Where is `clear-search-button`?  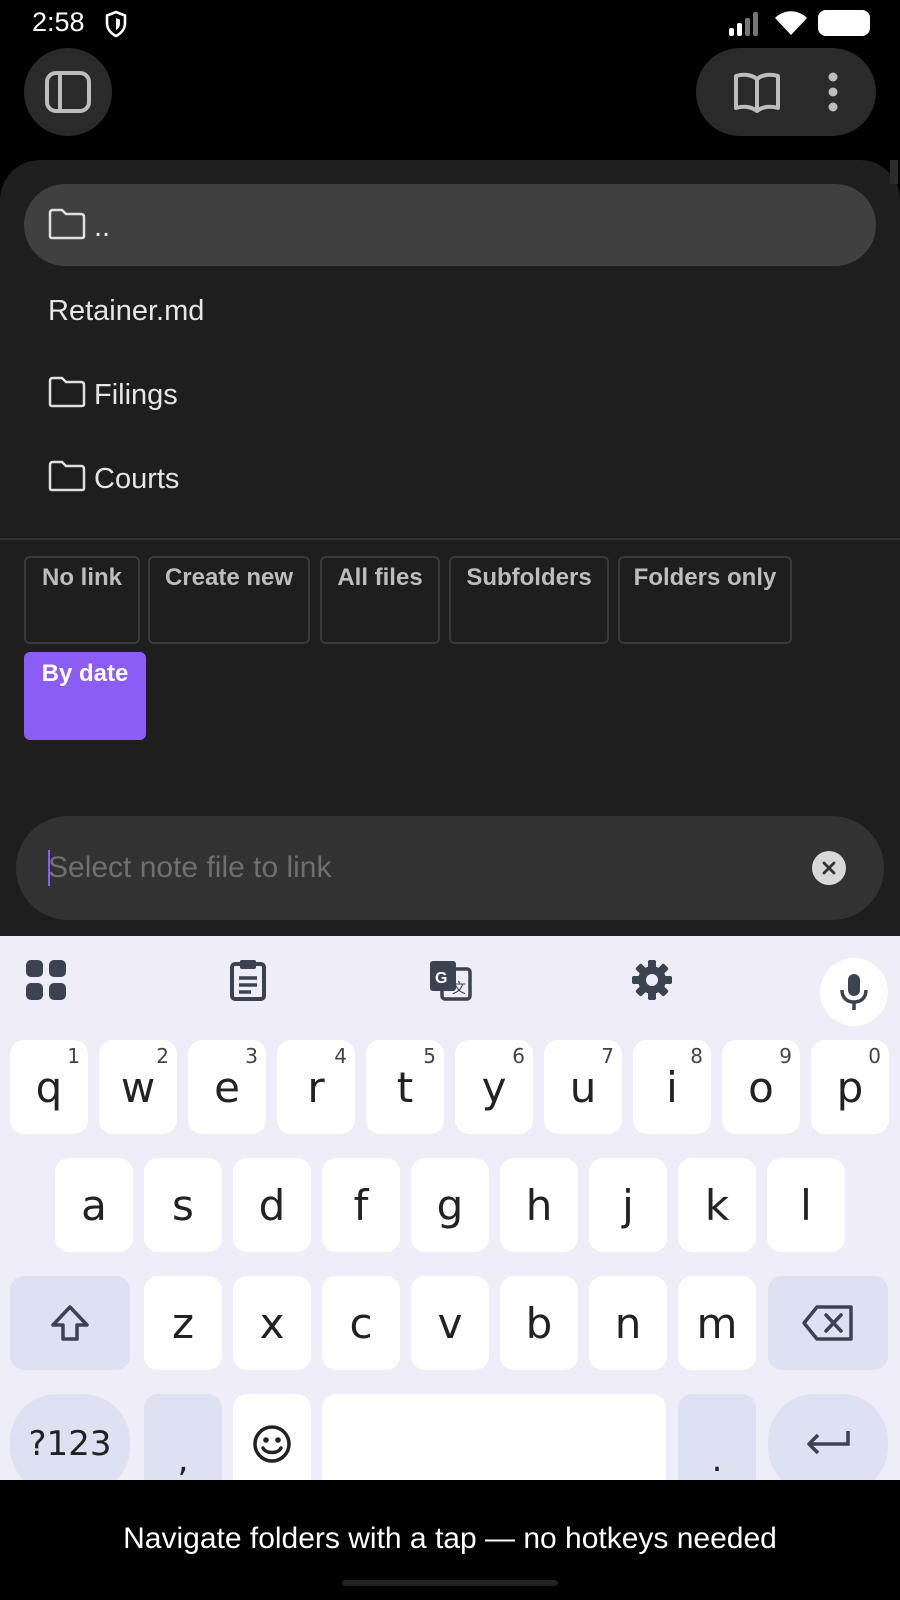 clear-search-button is located at coordinates (829, 868).